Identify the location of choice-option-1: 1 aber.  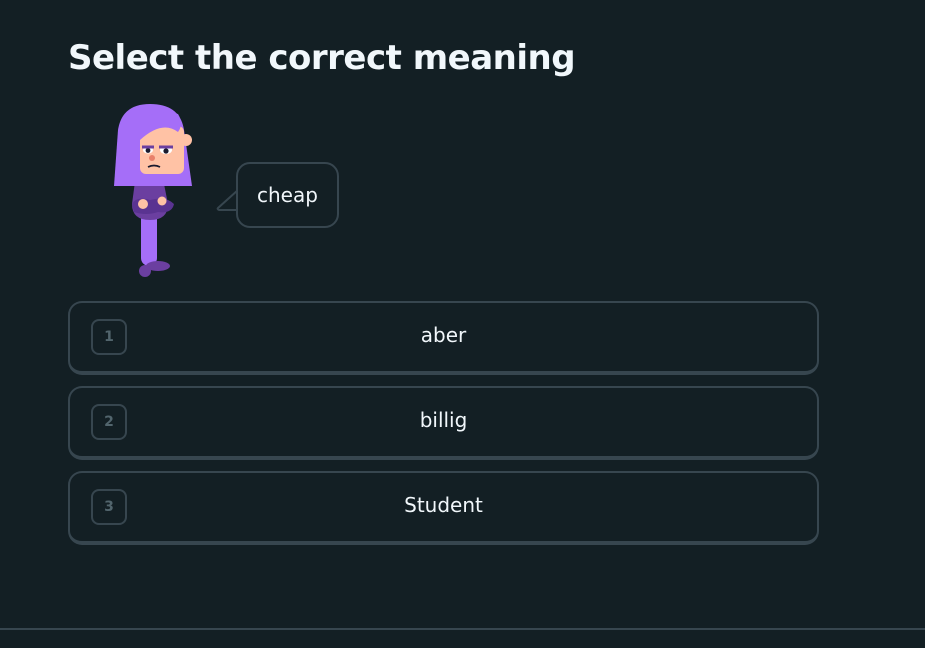
(443, 338).